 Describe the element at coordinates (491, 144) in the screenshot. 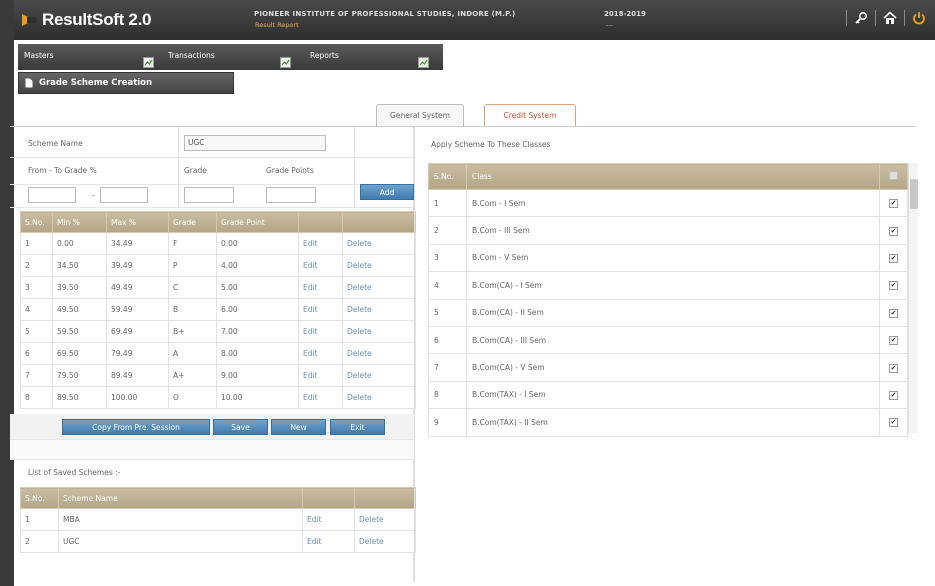

I see `classes-title: Apply Scheme To These Classes` at that location.